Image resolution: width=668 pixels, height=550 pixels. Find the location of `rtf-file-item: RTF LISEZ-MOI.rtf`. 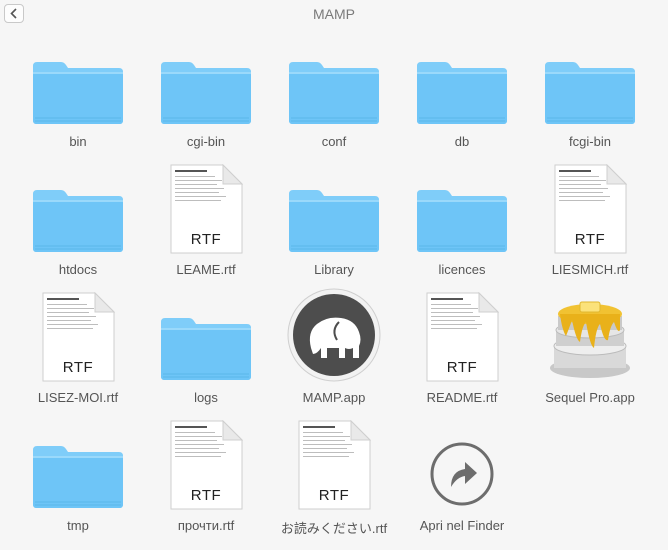

rtf-file-item: RTF LISEZ-MOI.rtf is located at coordinates (78, 357).